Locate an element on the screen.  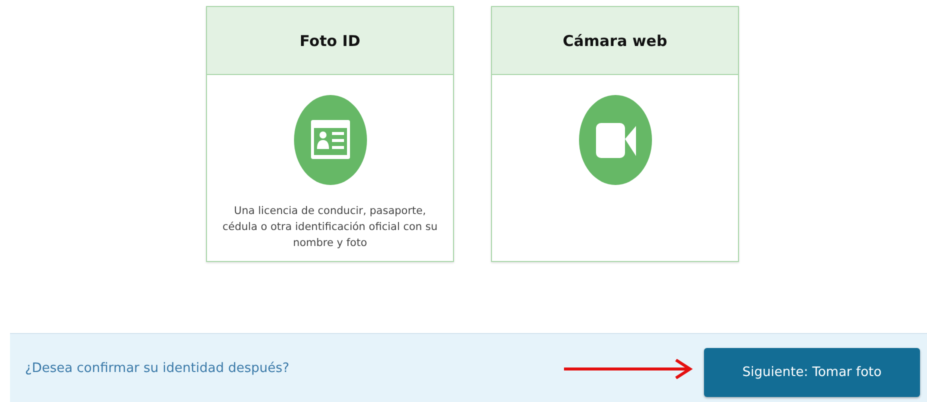
video-camera-icon is located at coordinates (615, 140).